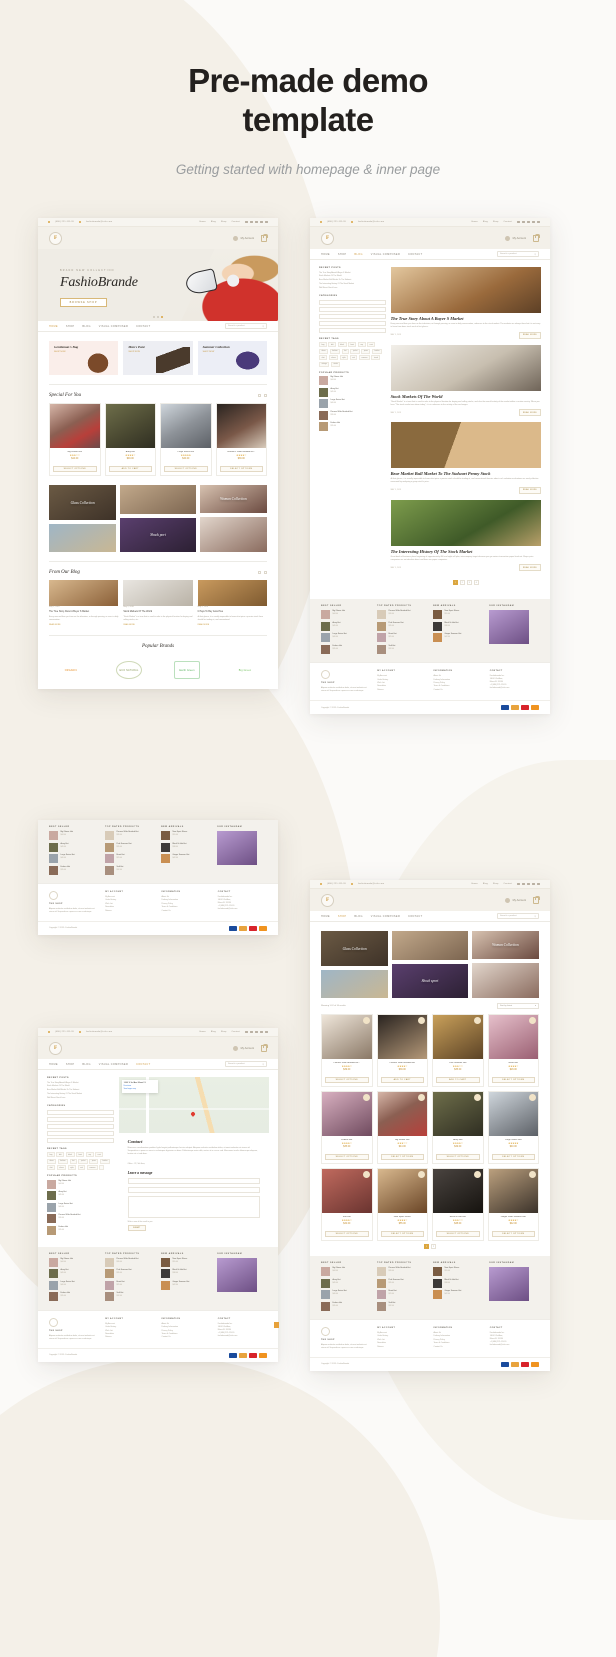 Image resolution: width=616 pixels, height=1657 pixels. Describe the element at coordinates (345, 351) in the screenshot. I see `tag: hat` at that location.